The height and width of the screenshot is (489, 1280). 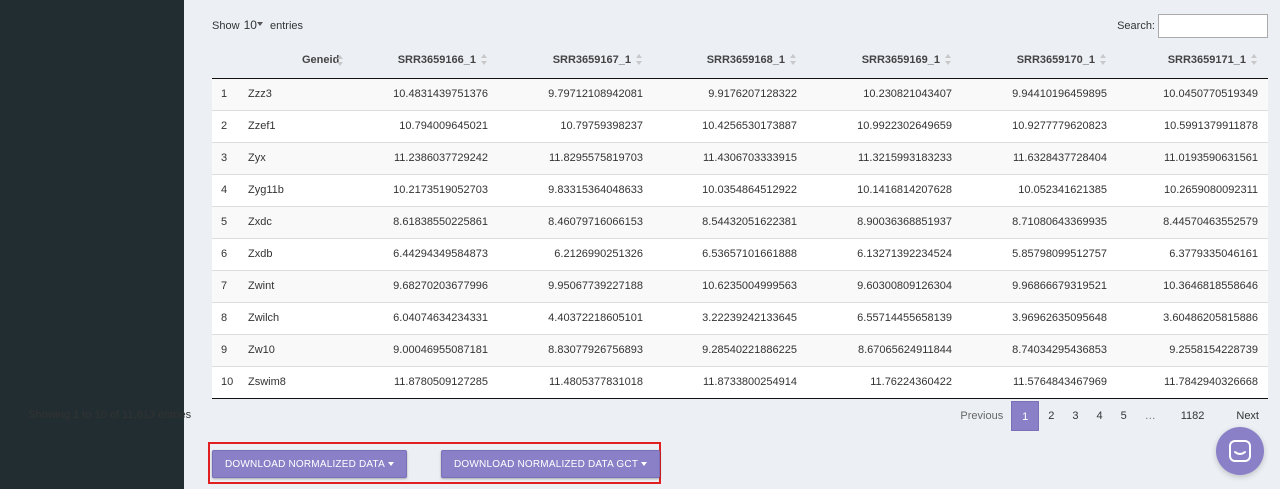 What do you see at coordinates (575, 93) in the screenshot?
I see `value-cell: 9.79712108942081` at bounding box center [575, 93].